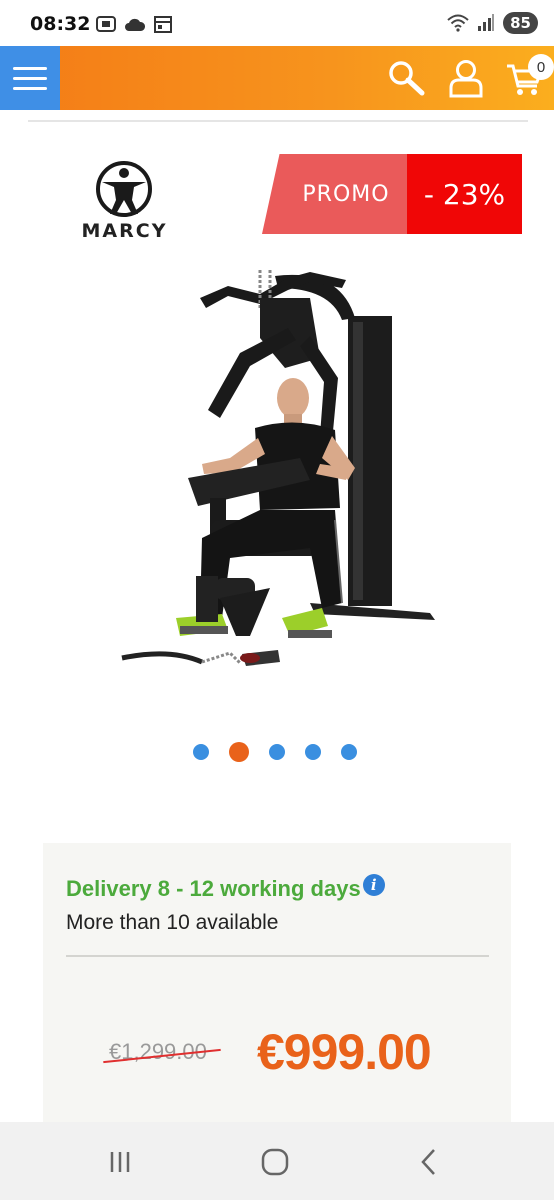 The width and height of the screenshot is (554, 1200). What do you see at coordinates (124, 231) in the screenshot?
I see `brand-name: MARCY` at bounding box center [124, 231].